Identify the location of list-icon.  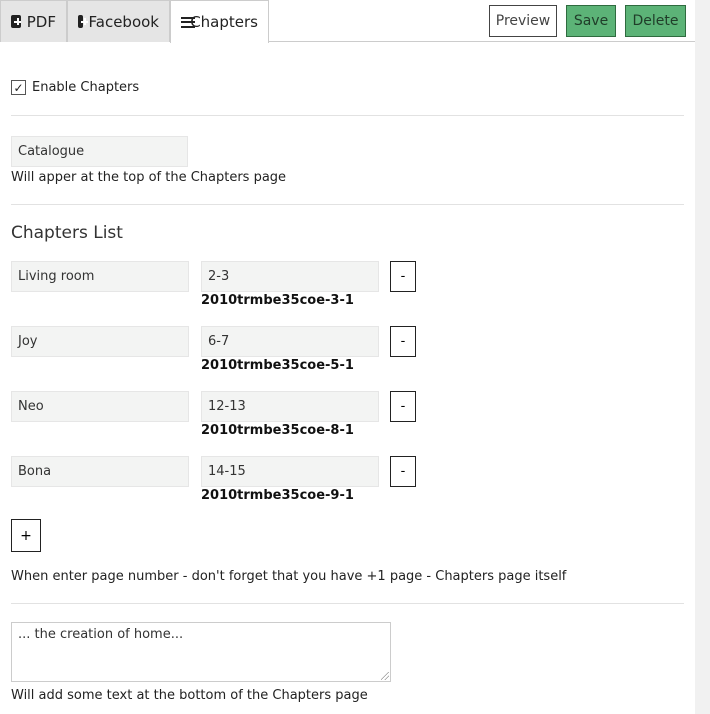
(188, 22).